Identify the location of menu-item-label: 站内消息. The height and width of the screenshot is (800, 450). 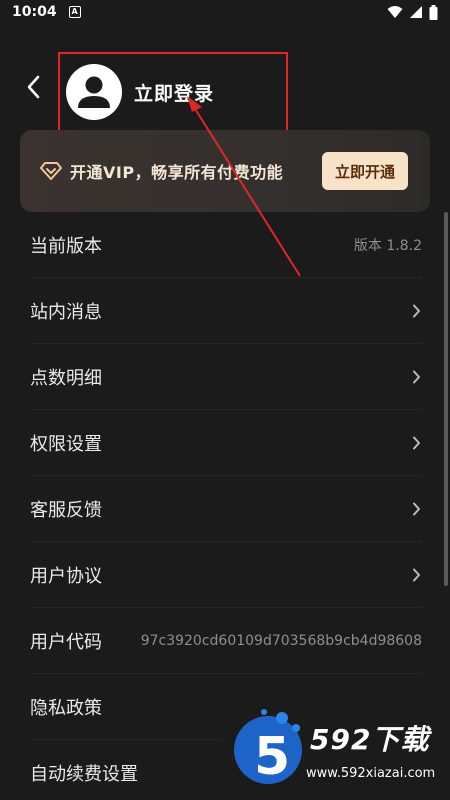
(66, 312).